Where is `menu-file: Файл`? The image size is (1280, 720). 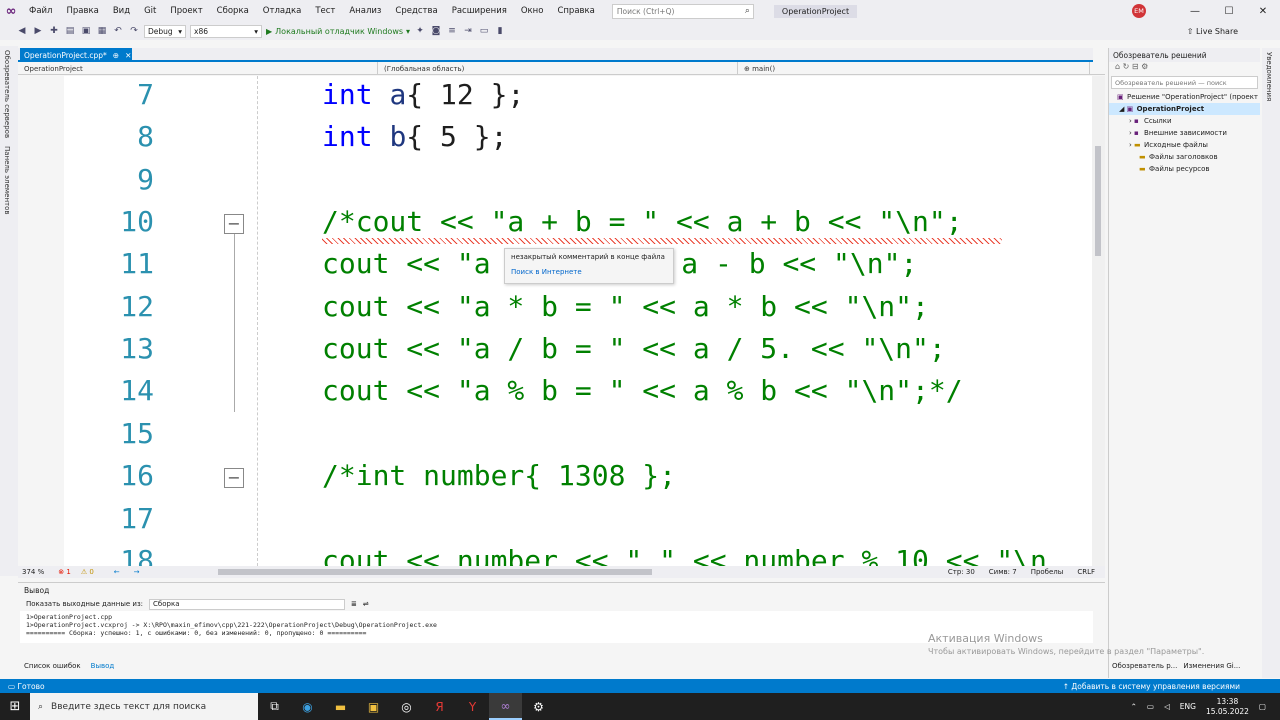
menu-file: Файл is located at coordinates (40, 11).